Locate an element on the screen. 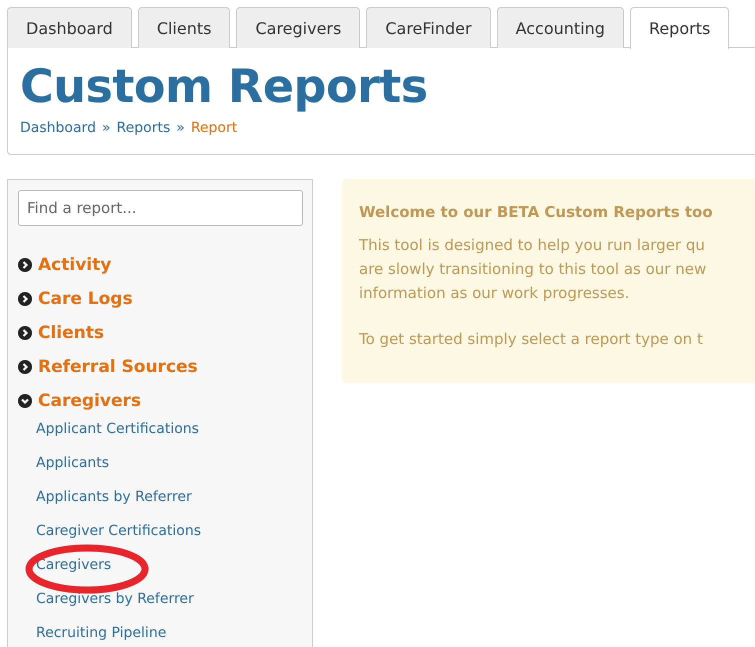 The image size is (755, 647). sidebar-link: Applicant Certifications is located at coordinates (117, 429).